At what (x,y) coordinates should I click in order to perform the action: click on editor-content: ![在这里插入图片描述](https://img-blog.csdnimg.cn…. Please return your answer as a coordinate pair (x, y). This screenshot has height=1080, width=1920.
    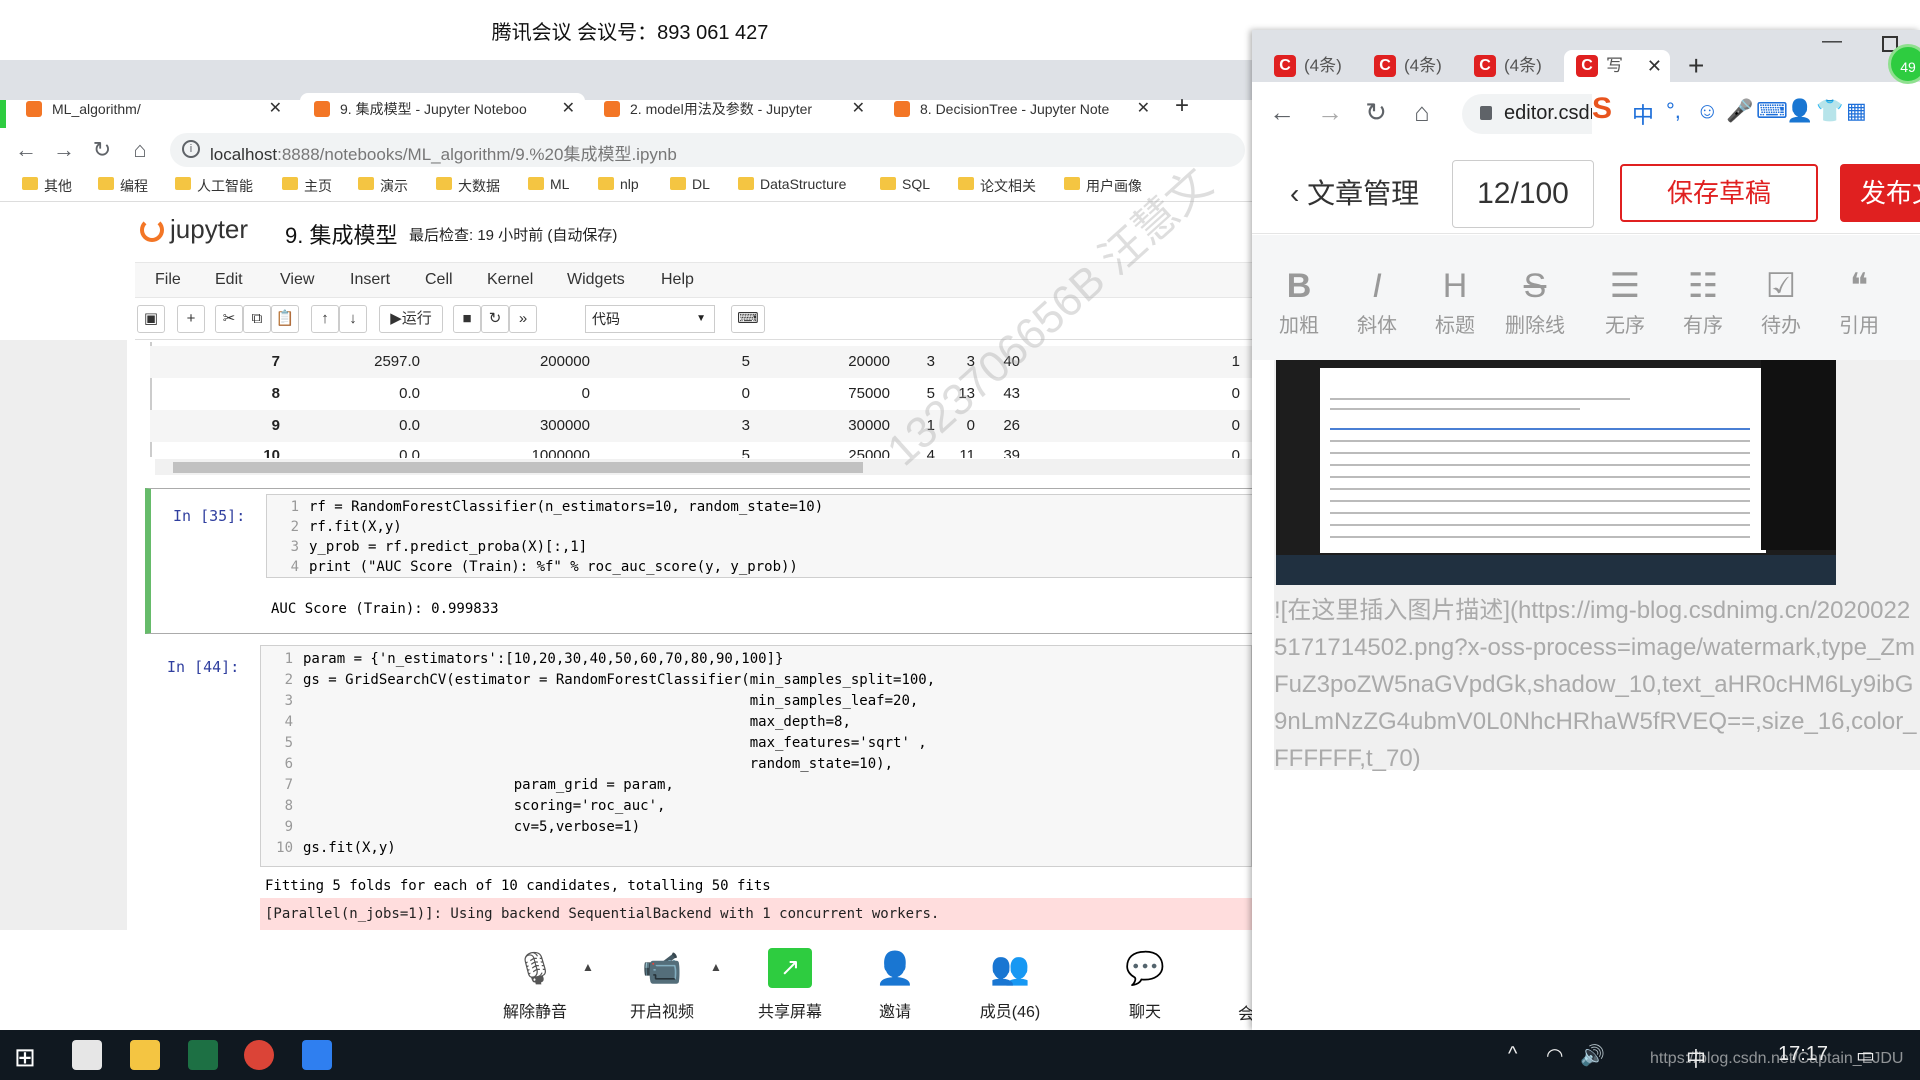
    Looking at the image, I should click on (1597, 566).